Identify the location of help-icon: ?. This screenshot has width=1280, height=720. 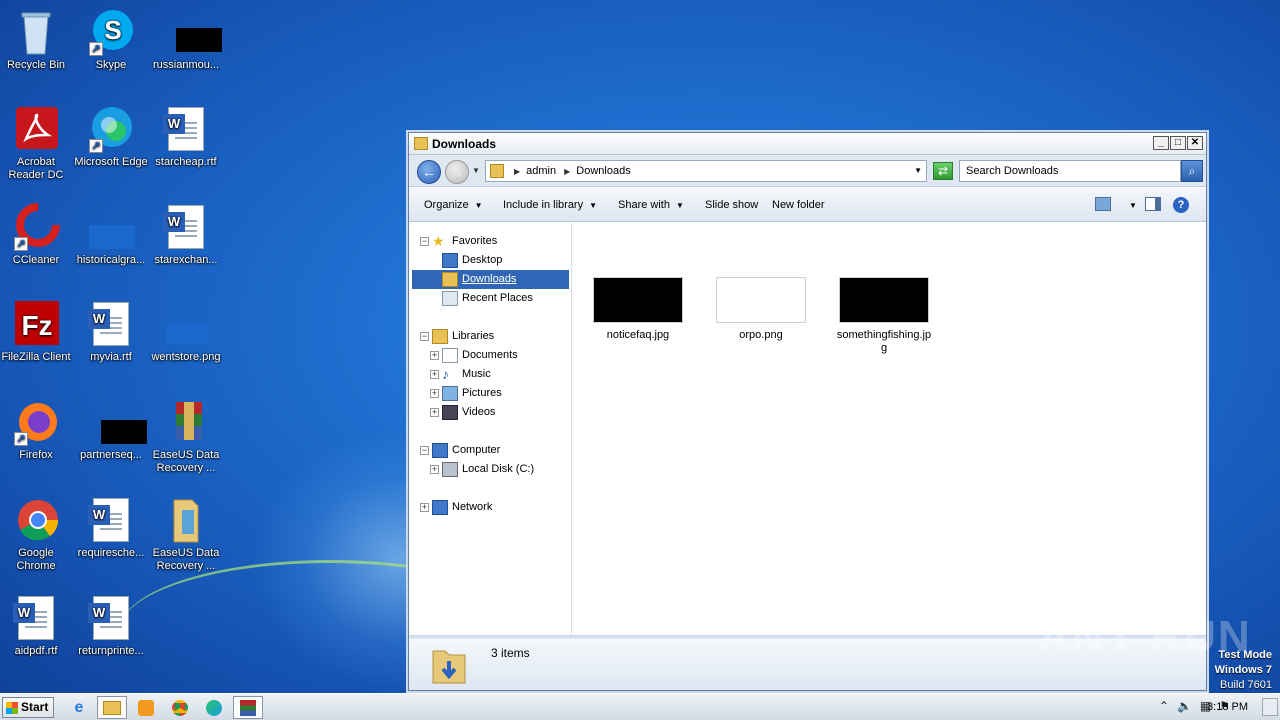
(1181, 205).